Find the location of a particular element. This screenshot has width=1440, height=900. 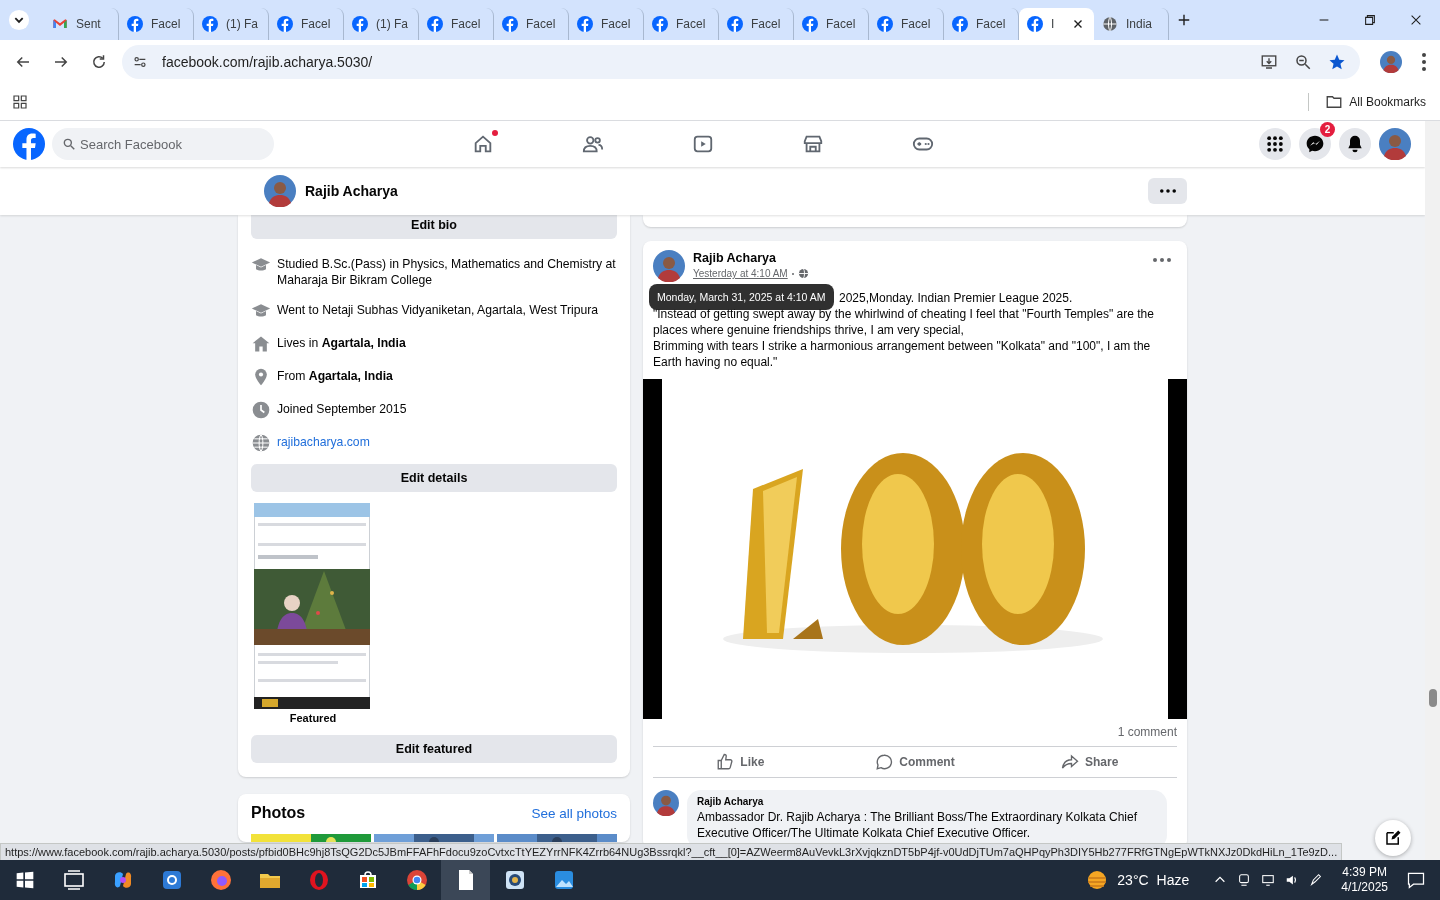

address-bar: facebook.com/rajib.acharya.5030/ is located at coordinates (741, 62).